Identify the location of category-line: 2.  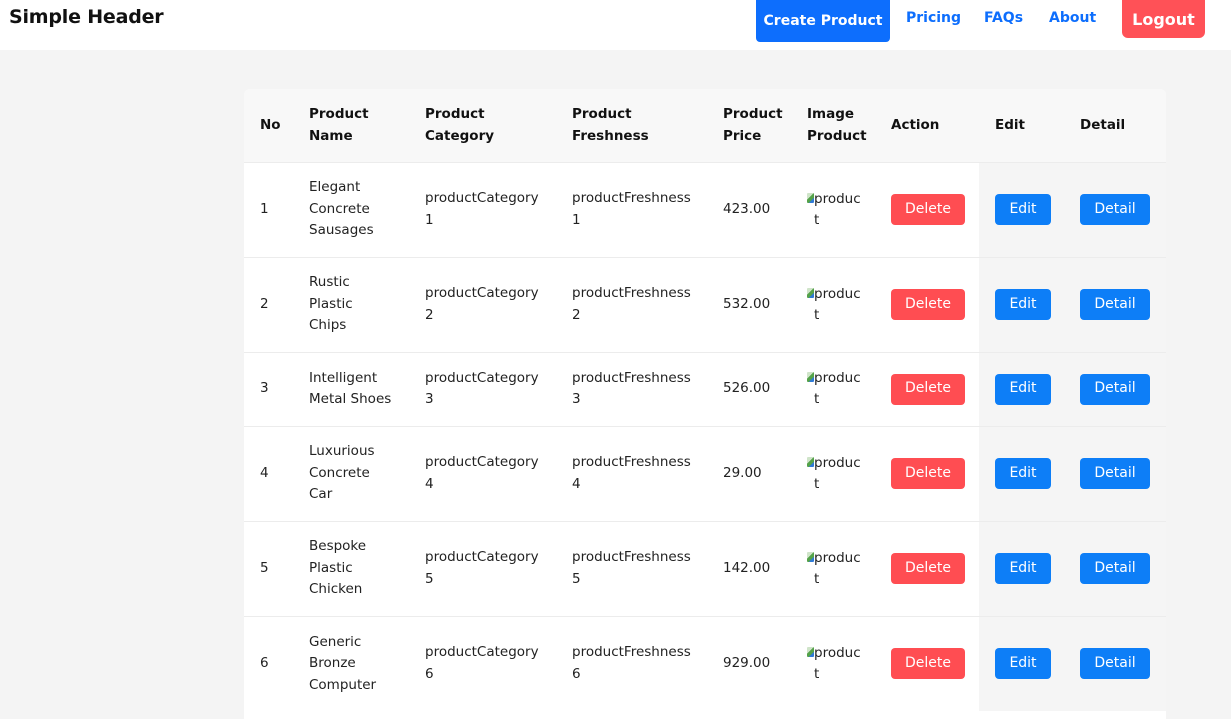
(429, 314).